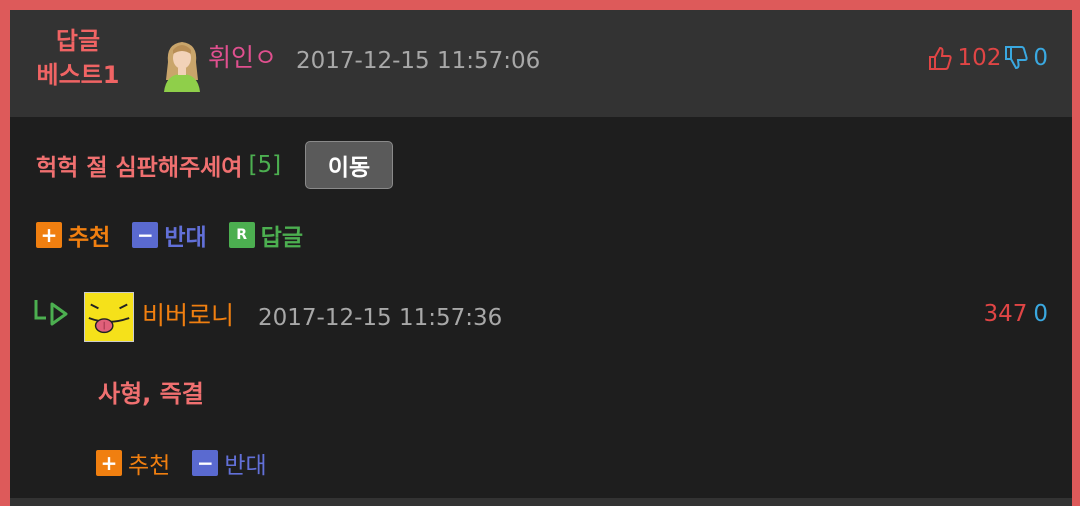  I want to click on reply-button: R 답글, so click(265, 235).